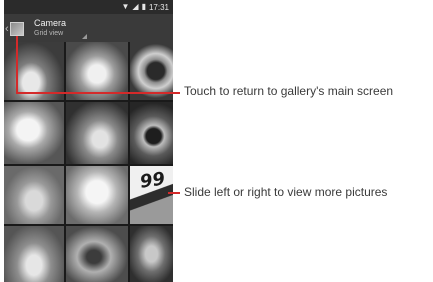 The height and width of the screenshot is (282, 433). Describe the element at coordinates (88, 28) in the screenshot. I see `action-bar: ‹ Camera Grid view` at that location.